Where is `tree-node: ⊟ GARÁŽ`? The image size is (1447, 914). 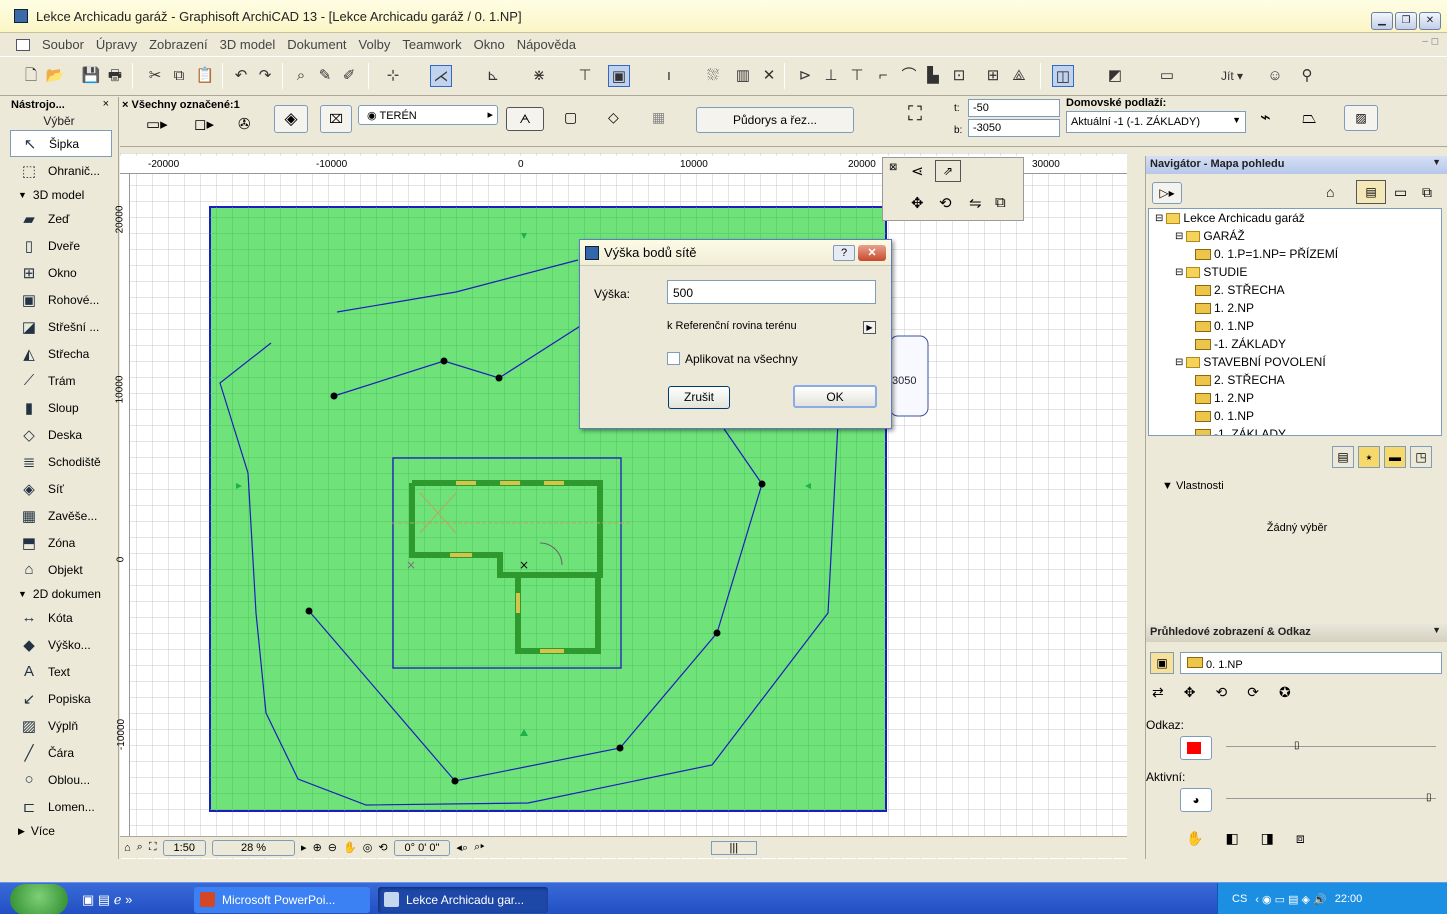
tree-node: ⊟ GARÁŽ is located at coordinates (1295, 236).